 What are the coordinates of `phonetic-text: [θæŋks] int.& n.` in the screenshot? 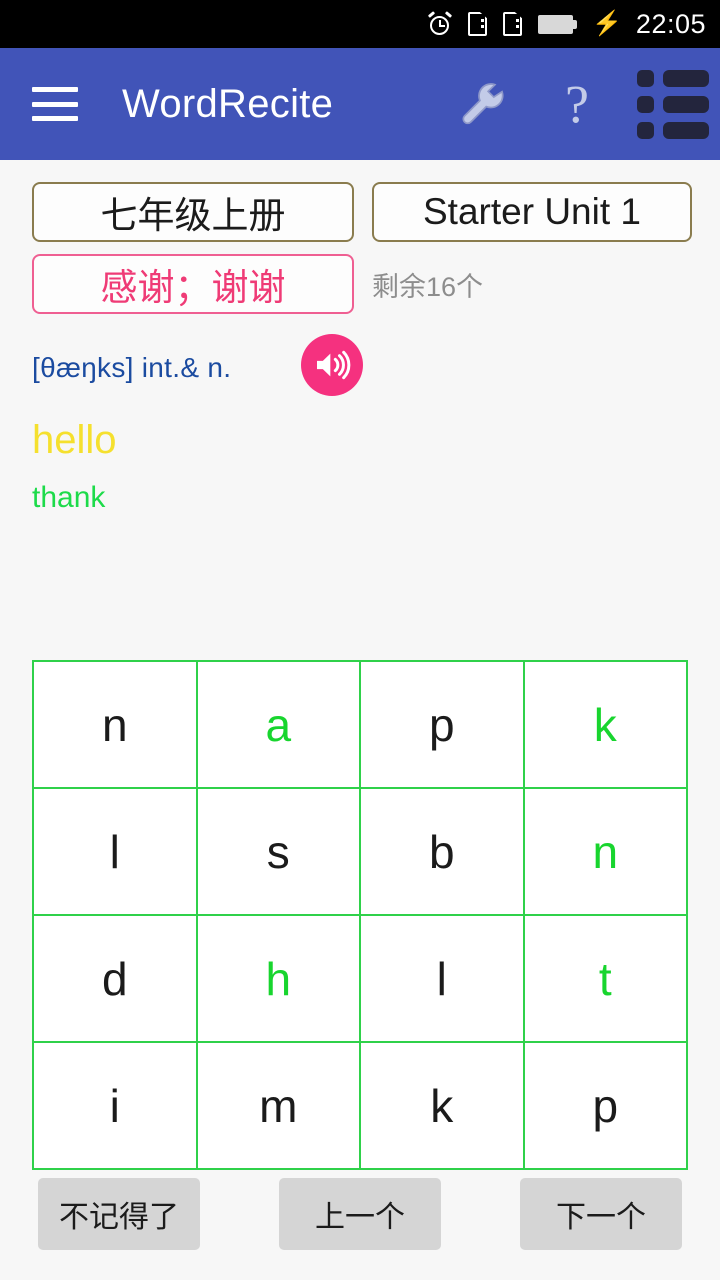 It's located at (132, 367).